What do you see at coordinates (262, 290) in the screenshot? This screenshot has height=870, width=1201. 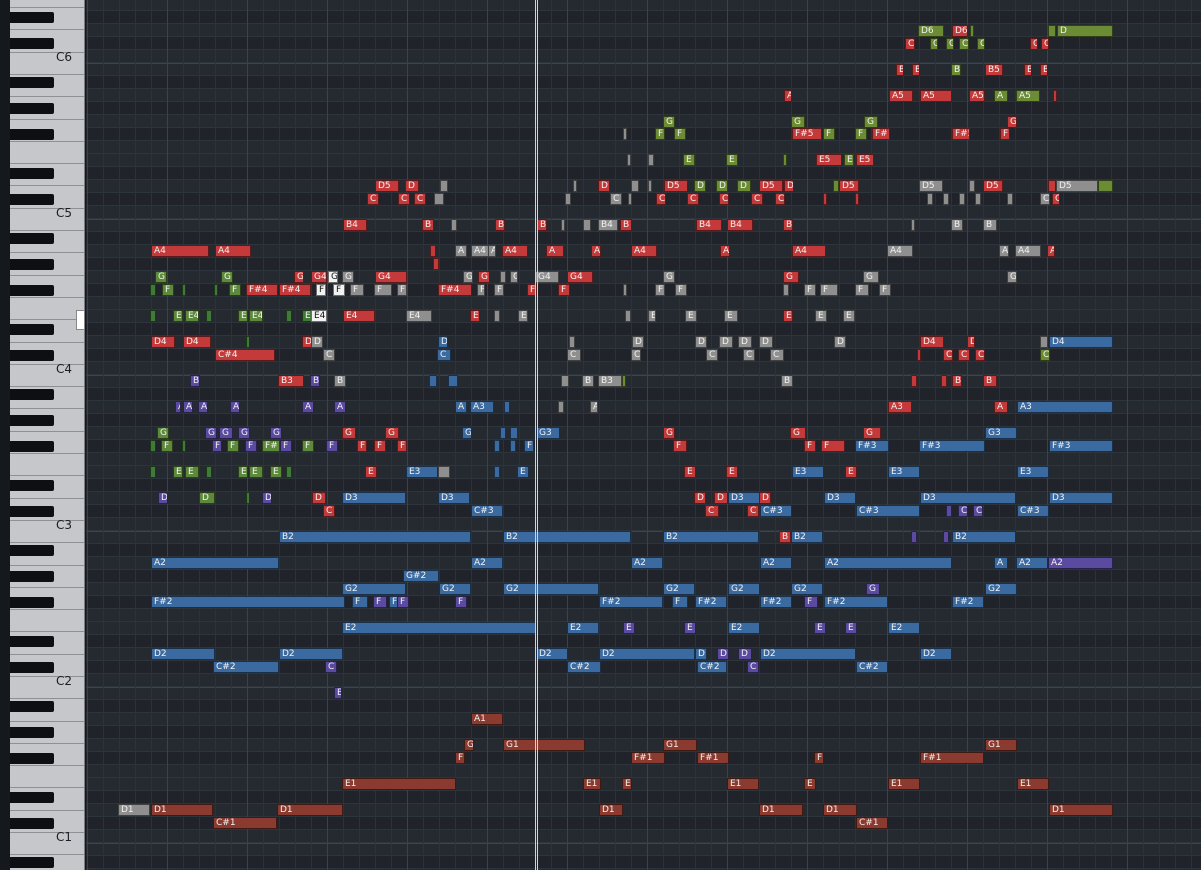 I see `midi-note: F#4` at bounding box center [262, 290].